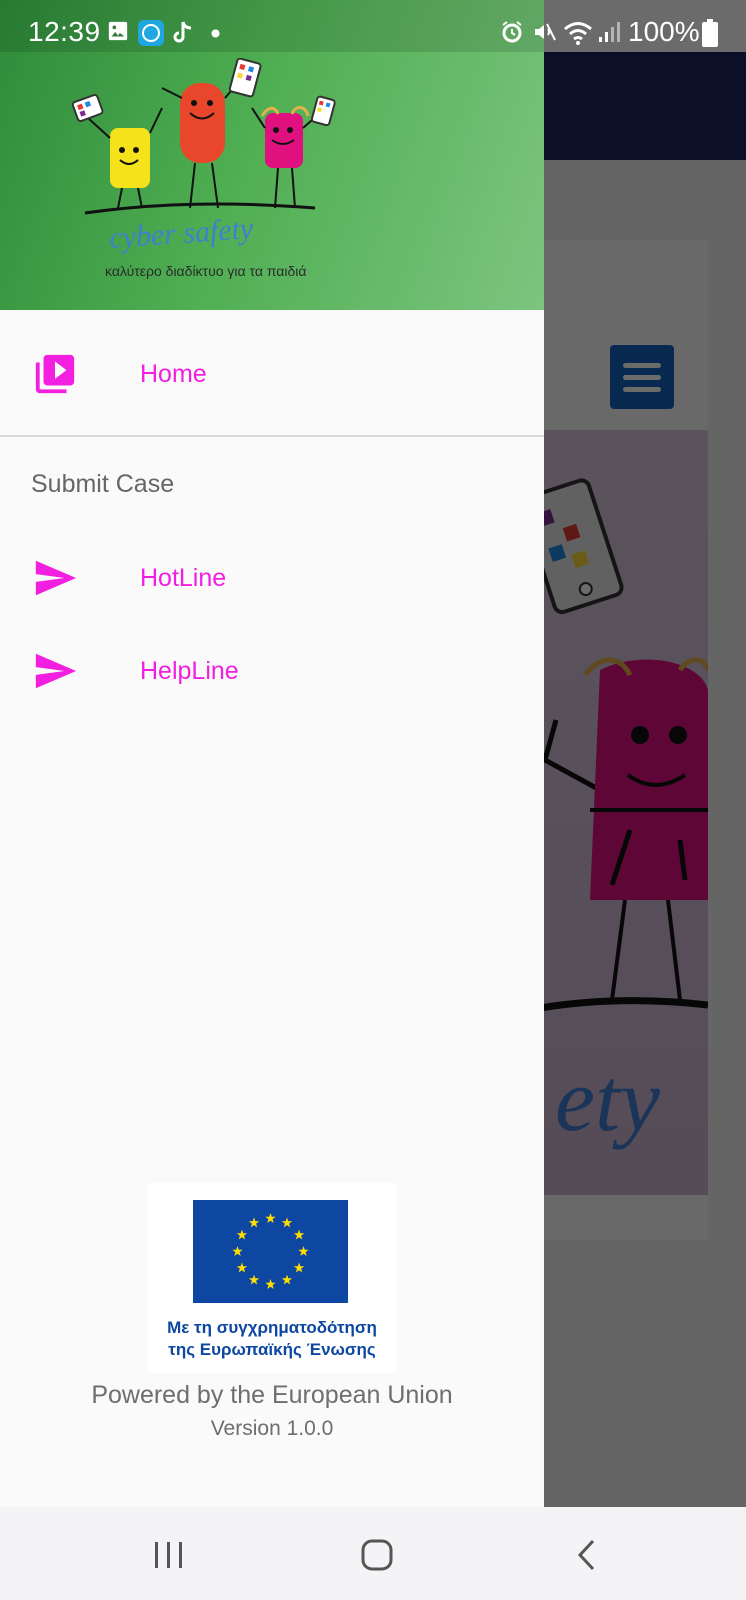 The height and width of the screenshot is (1600, 746). What do you see at coordinates (64, 31) in the screenshot?
I see `status-time: 12:39` at bounding box center [64, 31].